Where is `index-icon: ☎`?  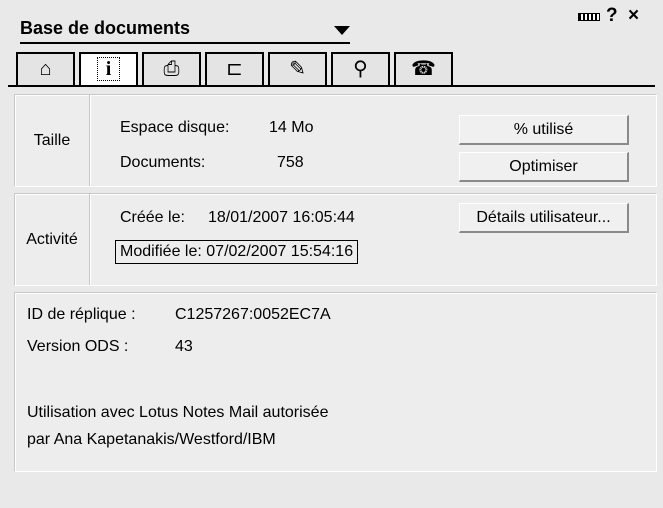 index-icon: ☎ is located at coordinates (423, 69).